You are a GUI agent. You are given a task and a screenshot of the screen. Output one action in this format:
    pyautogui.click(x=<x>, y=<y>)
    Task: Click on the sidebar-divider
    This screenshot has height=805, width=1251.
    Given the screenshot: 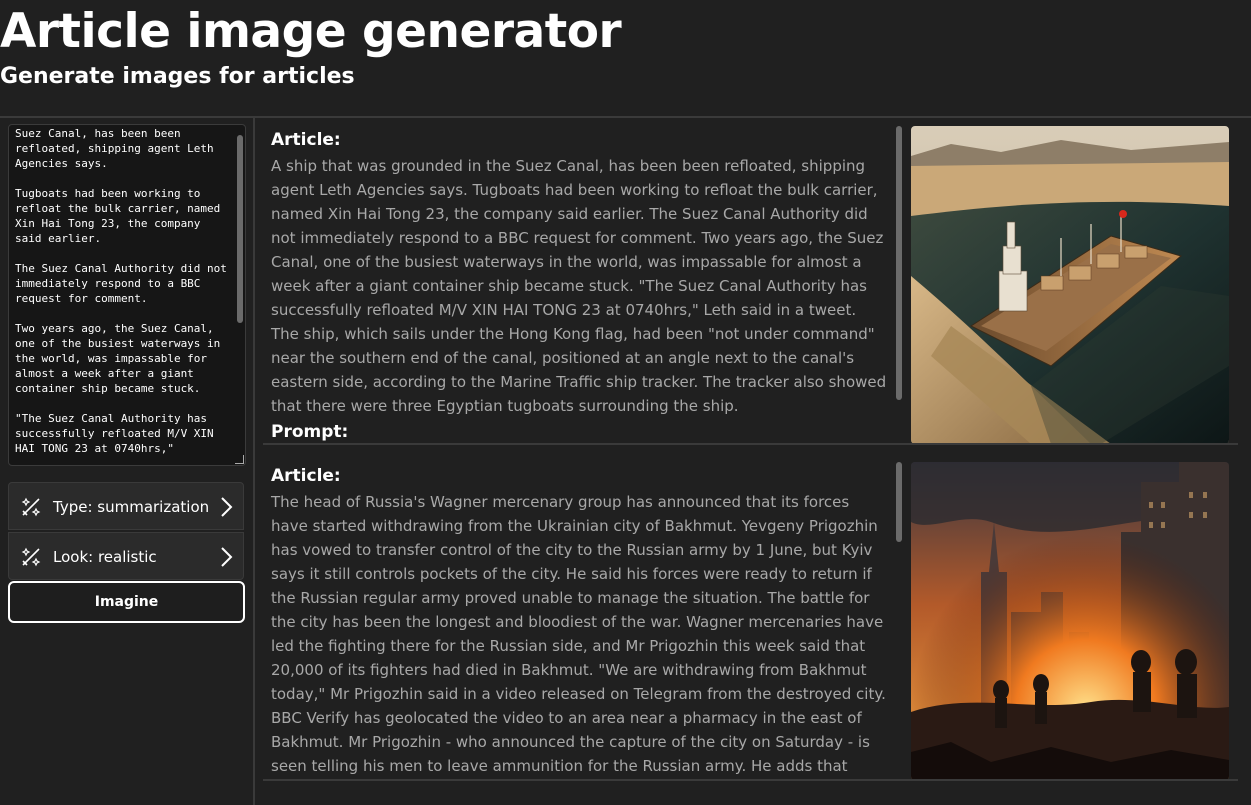 What is the action you would take?
    pyautogui.click(x=254, y=461)
    